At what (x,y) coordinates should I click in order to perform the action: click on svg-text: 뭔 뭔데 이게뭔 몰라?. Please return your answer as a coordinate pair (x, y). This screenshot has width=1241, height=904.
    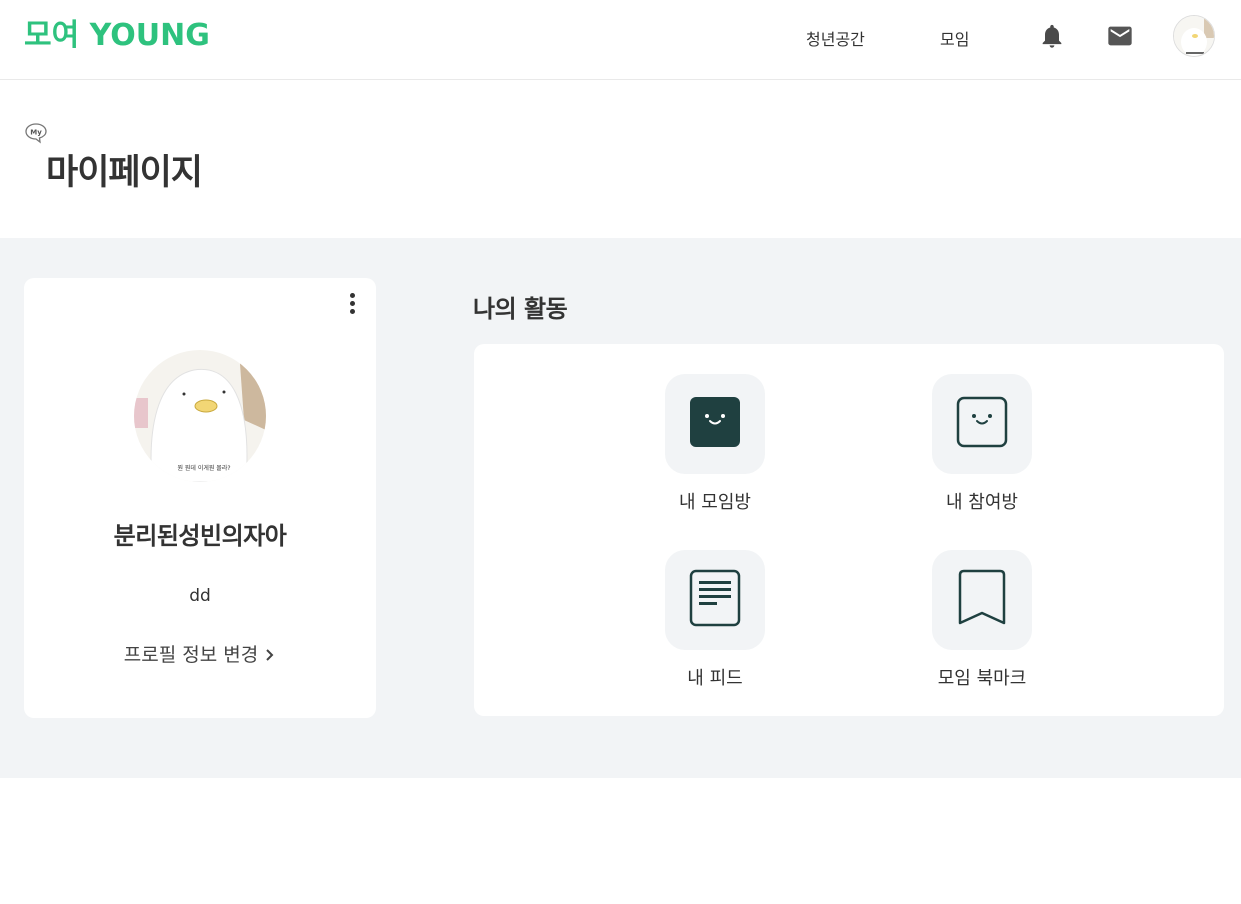
    Looking at the image, I should click on (203, 468).